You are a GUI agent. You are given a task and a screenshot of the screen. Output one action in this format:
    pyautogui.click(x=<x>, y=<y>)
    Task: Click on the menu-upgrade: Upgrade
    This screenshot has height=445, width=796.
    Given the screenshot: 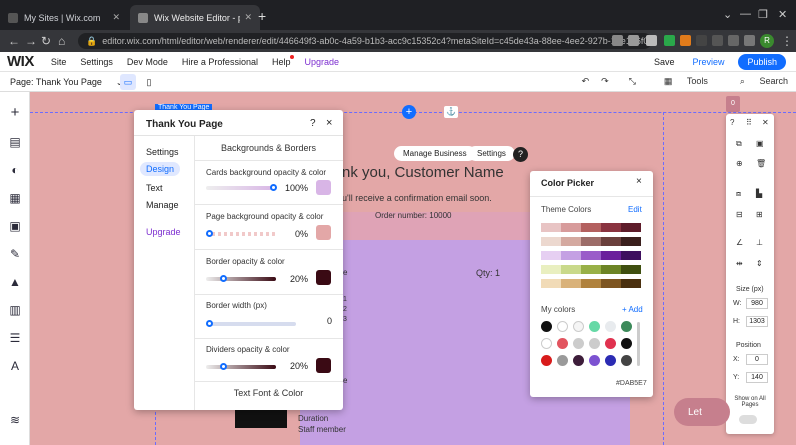 What is the action you would take?
    pyautogui.click(x=321, y=62)
    